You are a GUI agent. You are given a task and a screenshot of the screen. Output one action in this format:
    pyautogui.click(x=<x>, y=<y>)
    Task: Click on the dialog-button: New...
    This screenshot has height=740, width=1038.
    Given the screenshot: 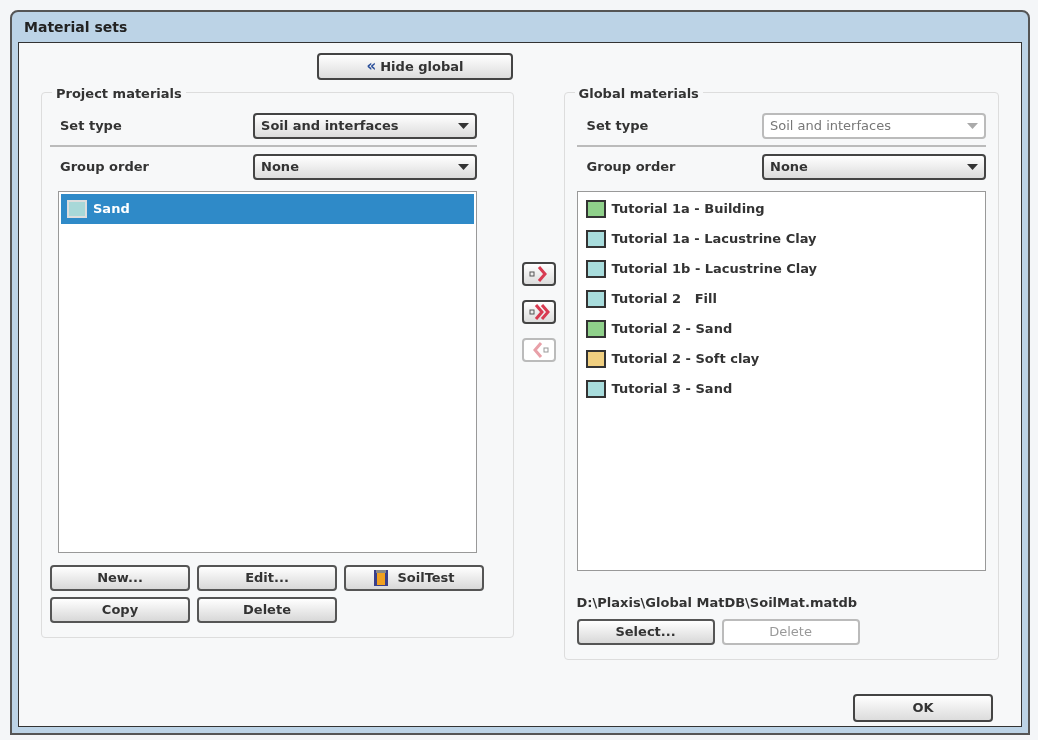 What is the action you would take?
    pyautogui.click(x=120, y=578)
    